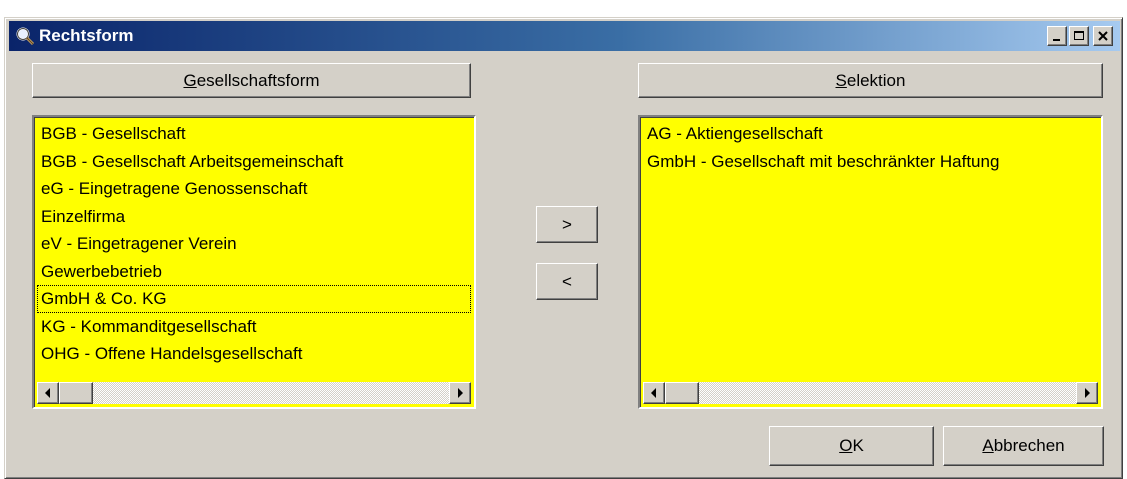 This screenshot has height=479, width=1127. Describe the element at coordinates (25, 36) in the screenshot. I see `magnifier-icon` at that location.